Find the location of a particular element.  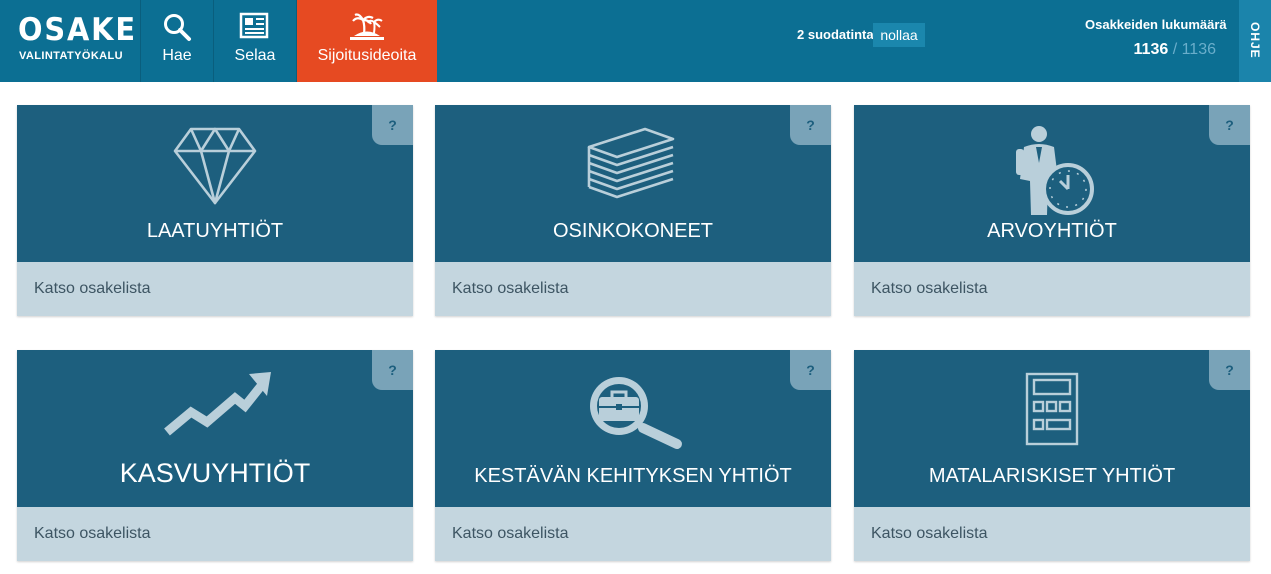

card-title: KASVUYHTIÖT is located at coordinates (215, 473).